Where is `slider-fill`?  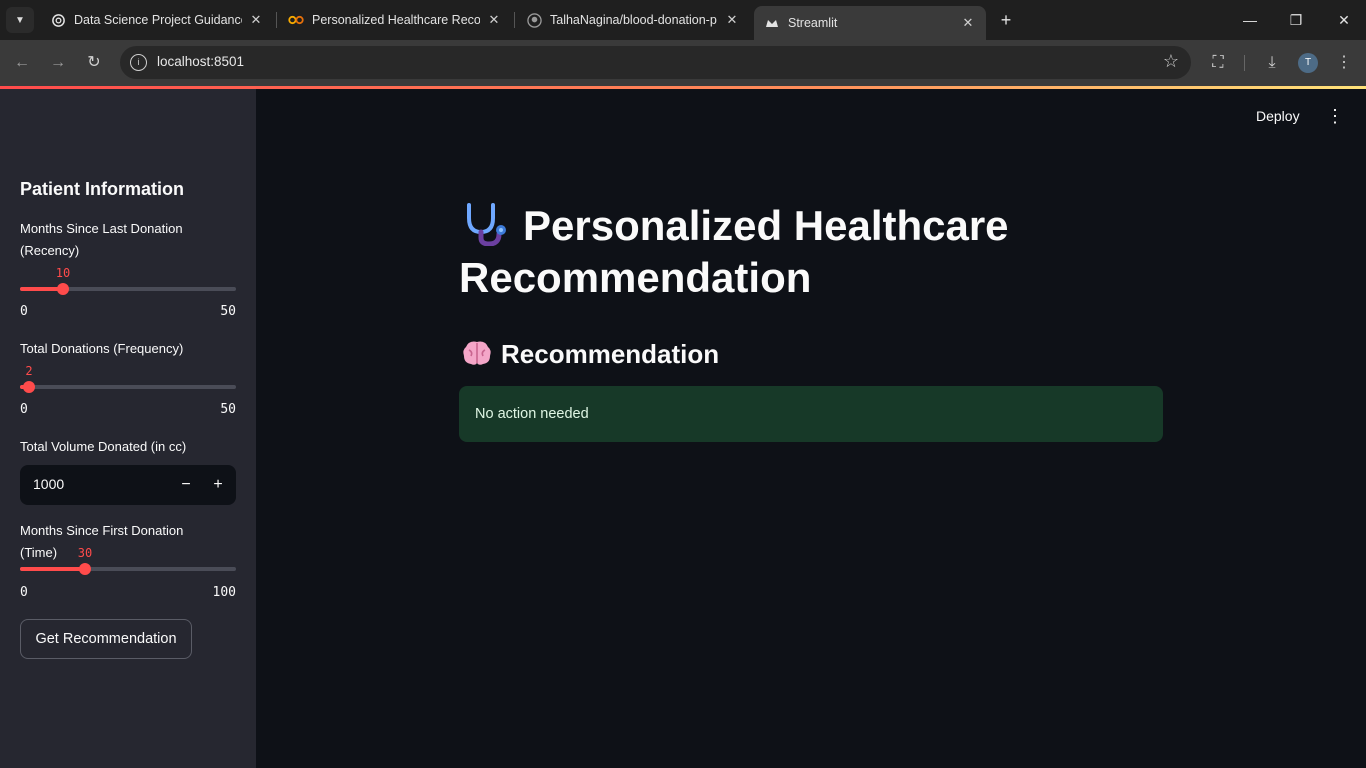
slider-fill is located at coordinates (52, 569).